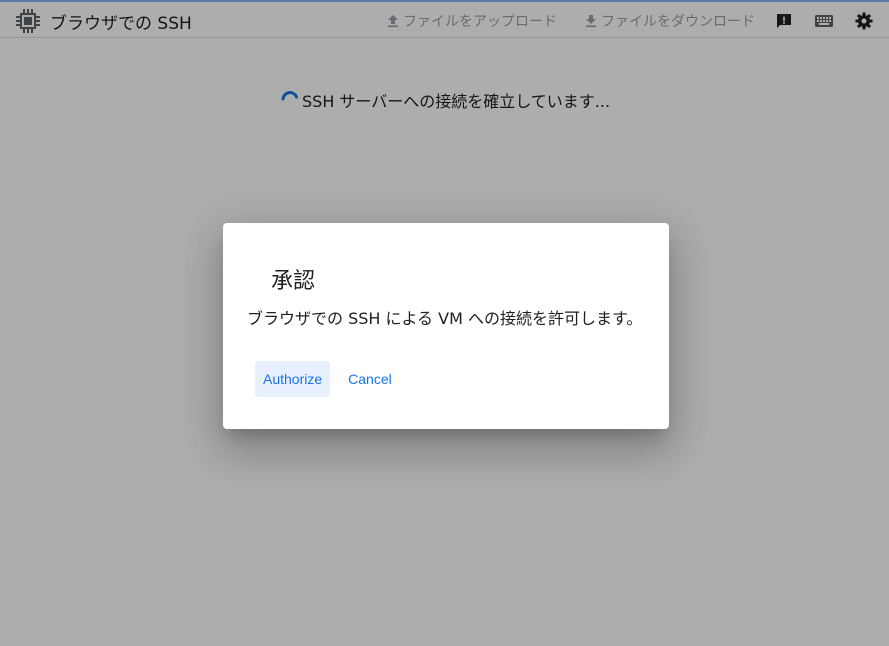  Describe the element at coordinates (445, 318) in the screenshot. I see `dialog-message: ブラウザでの SSH による VM への接続を許可します。` at that location.